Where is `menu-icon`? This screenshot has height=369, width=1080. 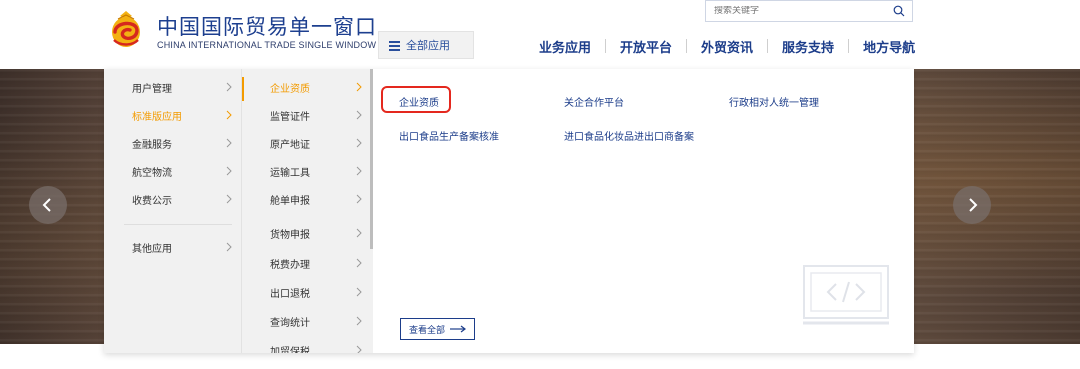 menu-icon is located at coordinates (394, 45).